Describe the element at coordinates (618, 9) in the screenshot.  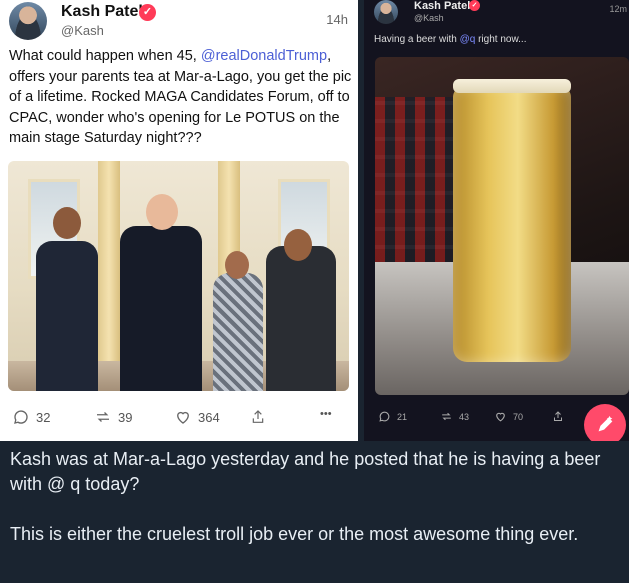
I see `post-time: 12m` at that location.